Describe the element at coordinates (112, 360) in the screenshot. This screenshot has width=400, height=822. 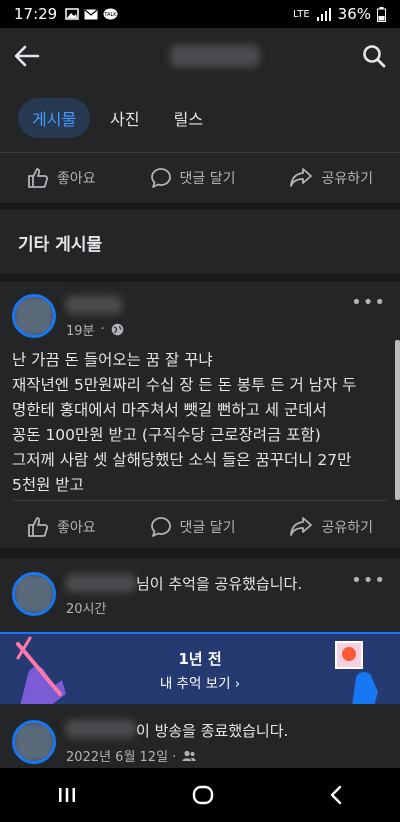
I see `post-line: 난 가끔 돈 들어오는 꿈 잘 꾸냐` at that location.